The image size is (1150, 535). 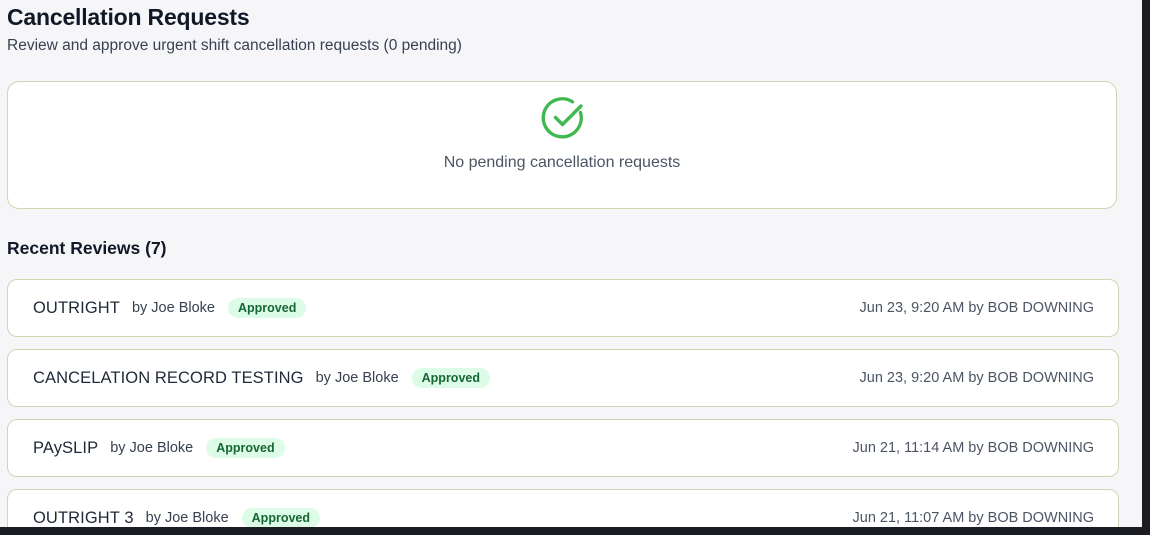 What do you see at coordinates (128, 17) in the screenshot?
I see `page-title: Cancellation Requests` at bounding box center [128, 17].